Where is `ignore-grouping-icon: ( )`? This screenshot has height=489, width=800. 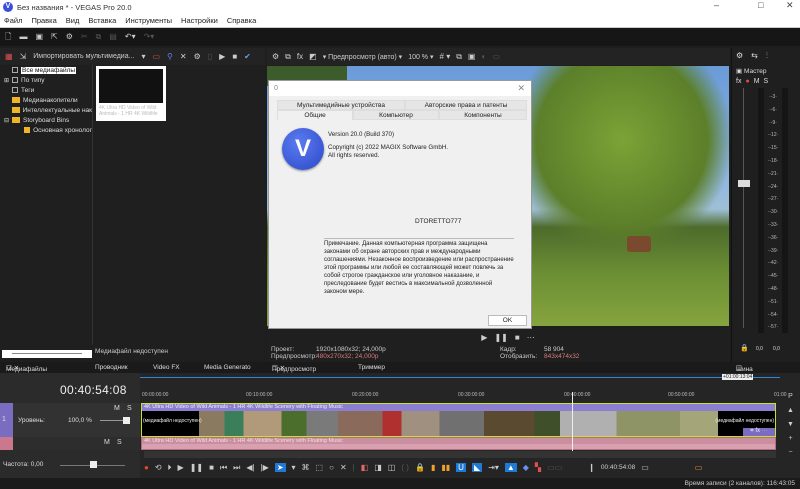 ignore-grouping-icon: ( ) is located at coordinates (405, 467).